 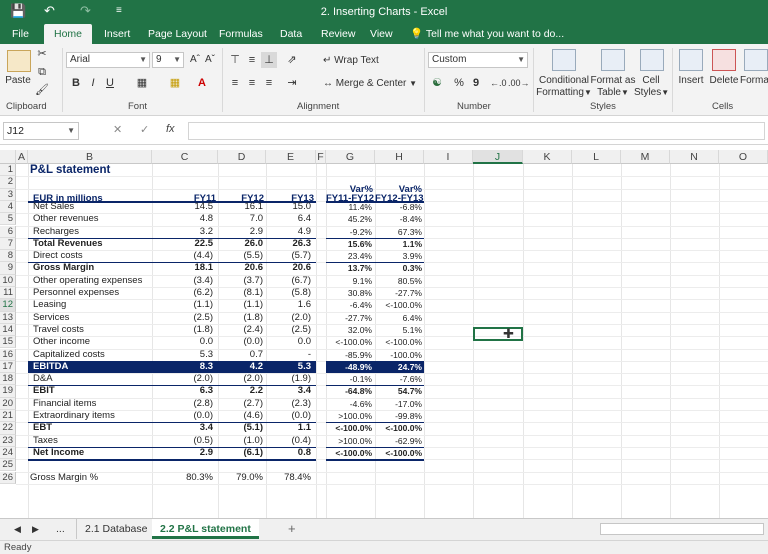 I want to click on row-header-16: 16, so click(x=8, y=354).